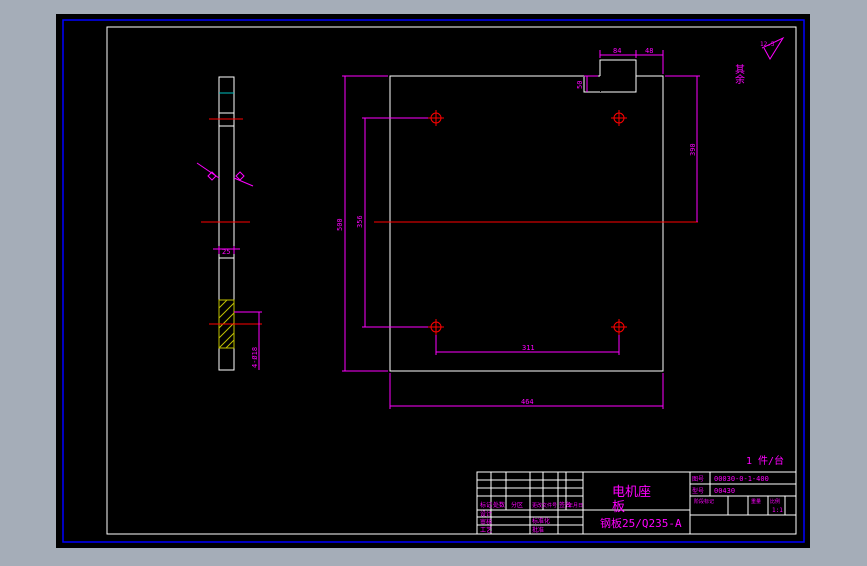 The width and height of the screenshot is (867, 566). Describe the element at coordinates (765, 460) in the screenshot. I see `quantity-note: 1 件/台` at that location.